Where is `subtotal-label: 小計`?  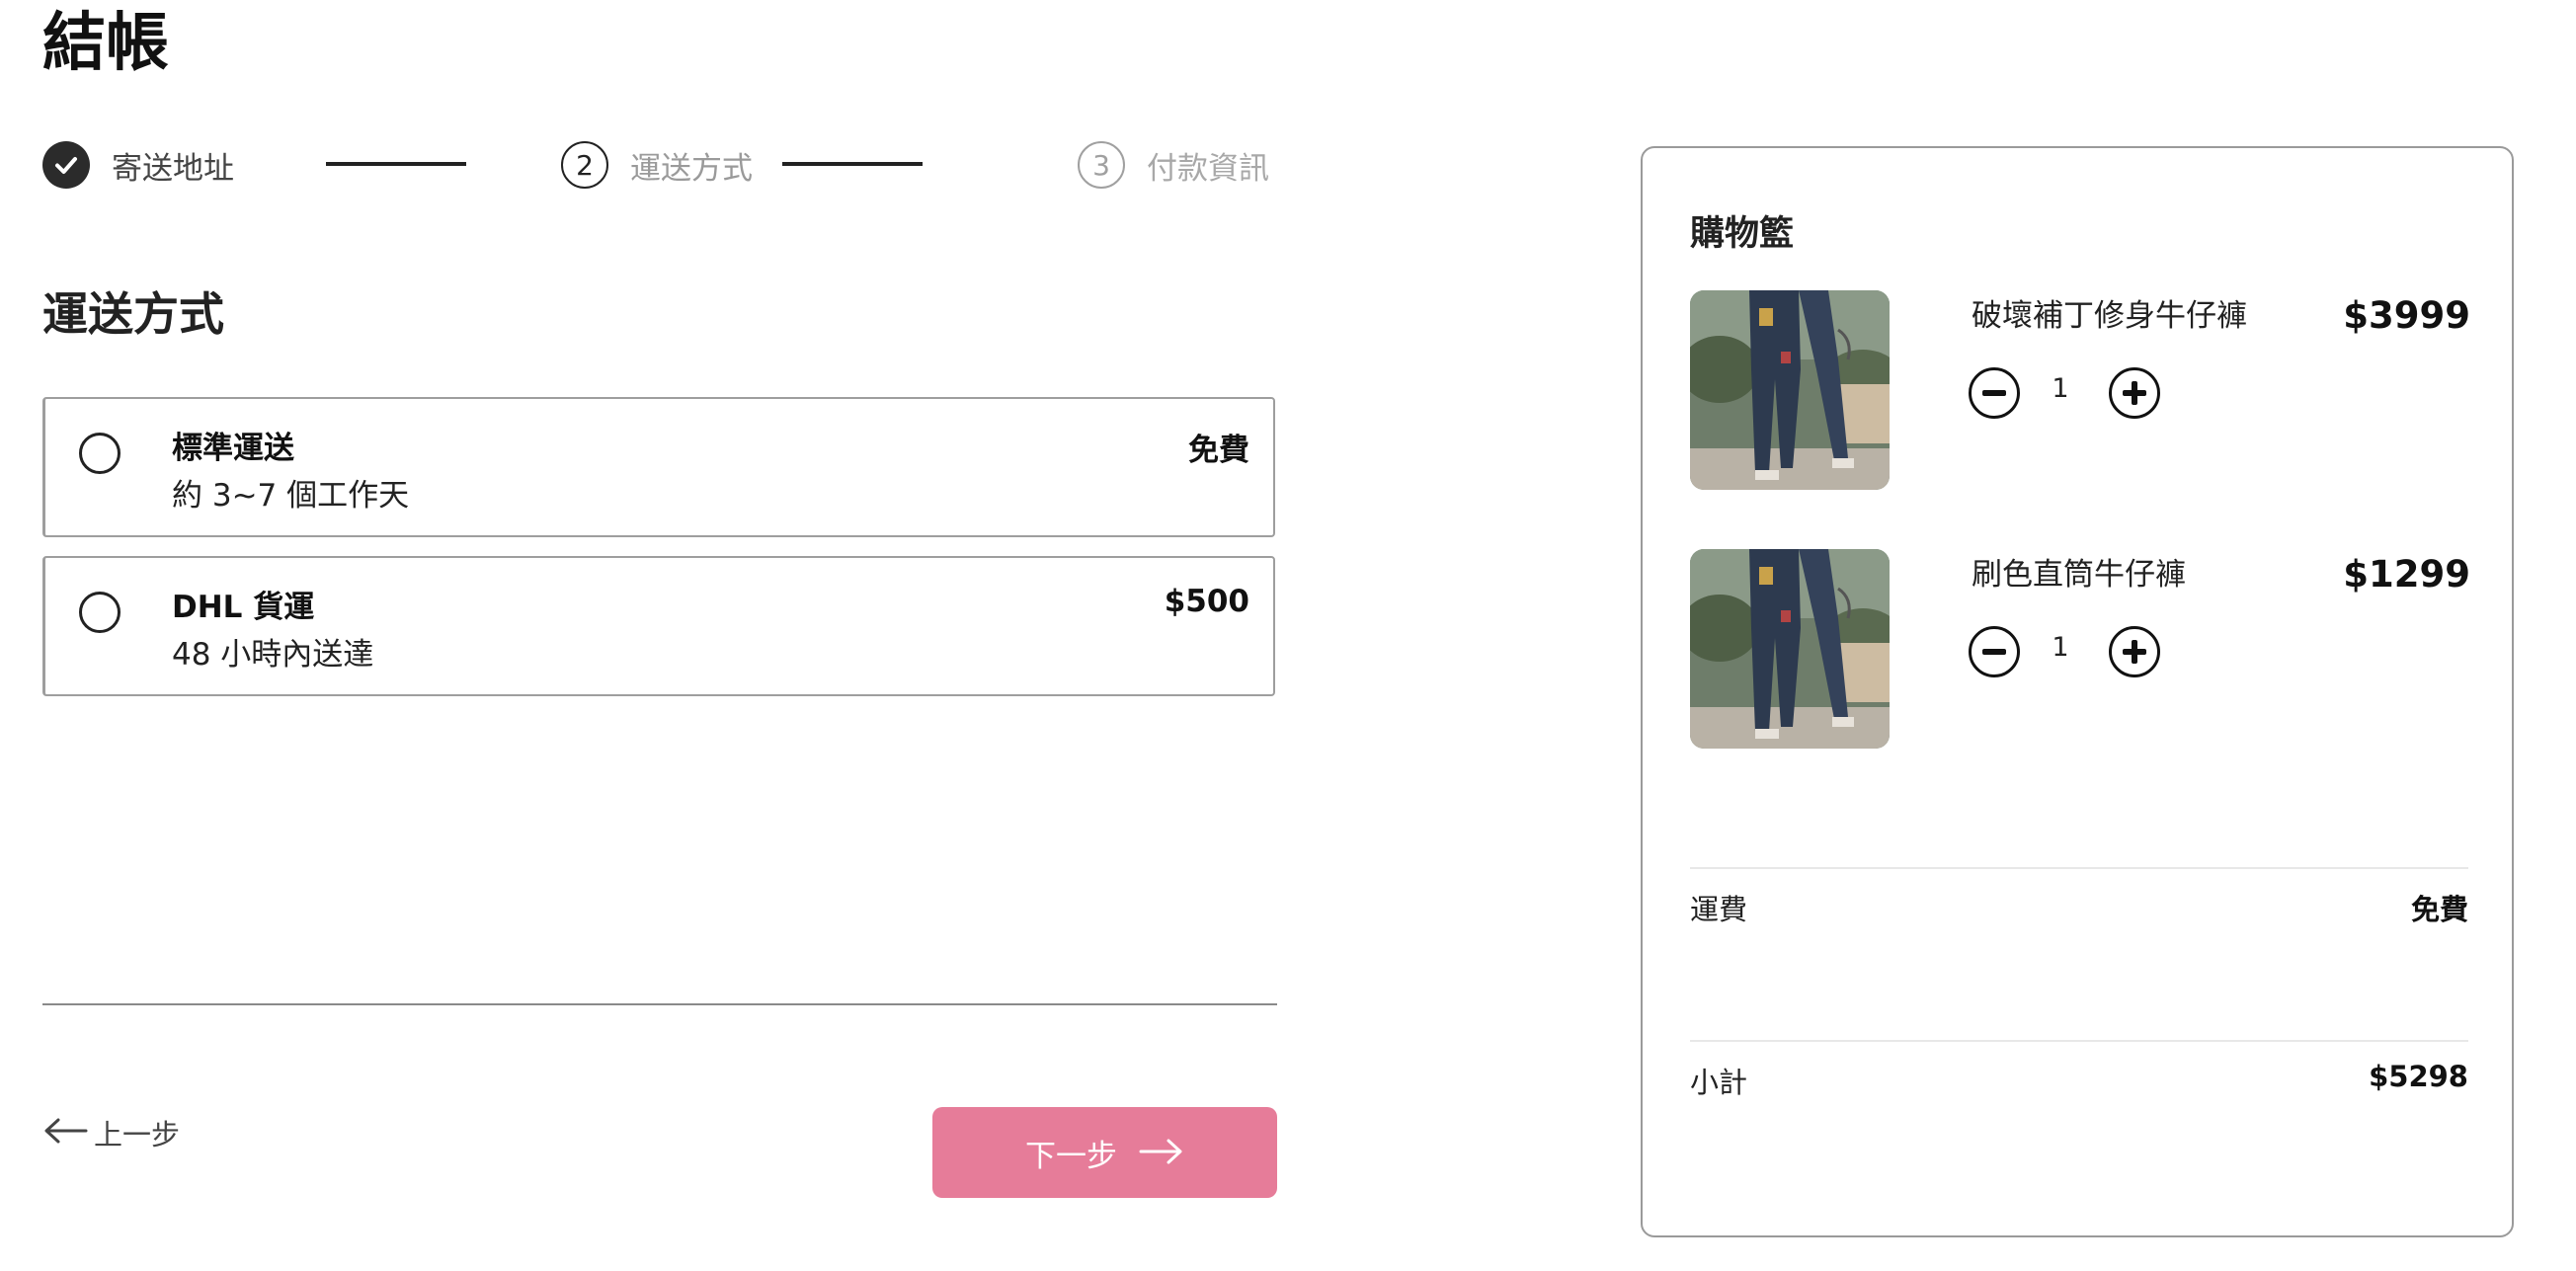 subtotal-label: 小計 is located at coordinates (1719, 1083).